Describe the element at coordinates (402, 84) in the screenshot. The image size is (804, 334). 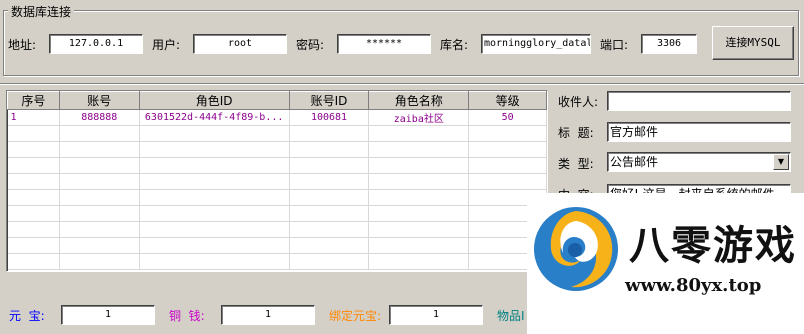
I see `divider` at that location.